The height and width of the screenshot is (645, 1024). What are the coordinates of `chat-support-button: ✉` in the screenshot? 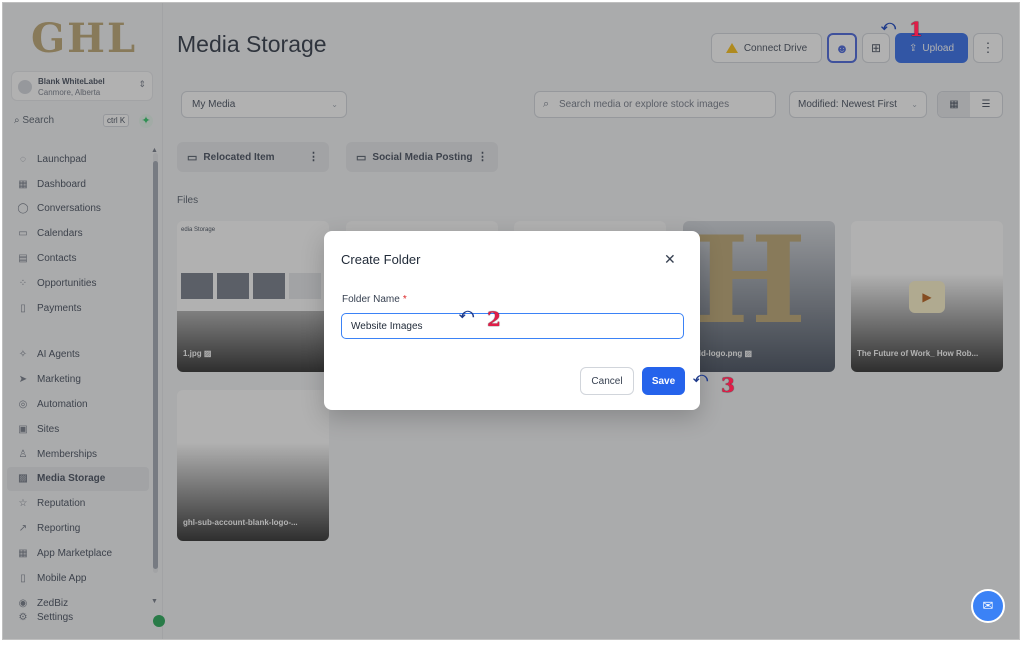 It's located at (988, 606).